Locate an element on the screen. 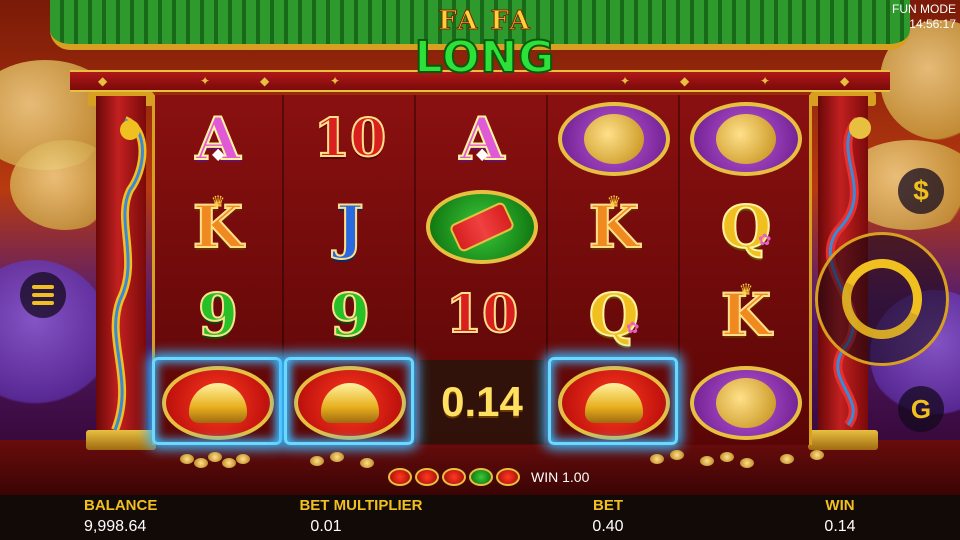  bet-settings-button: $ is located at coordinates (921, 191).